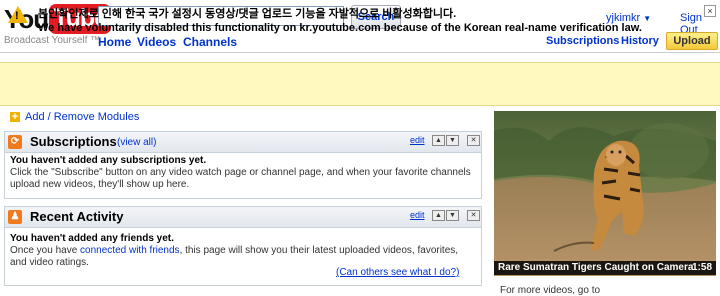  Describe the element at coordinates (550, 290) in the screenshot. I see `more-videos-text: For more videos, go to` at that location.